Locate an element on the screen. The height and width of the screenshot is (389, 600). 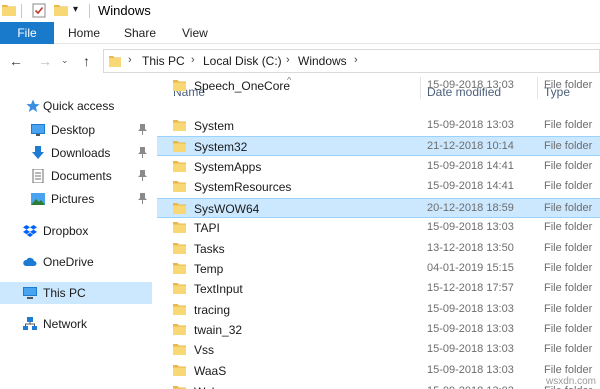
sidebar-item-quick-access: Quick access is located at coordinates (76, 106).